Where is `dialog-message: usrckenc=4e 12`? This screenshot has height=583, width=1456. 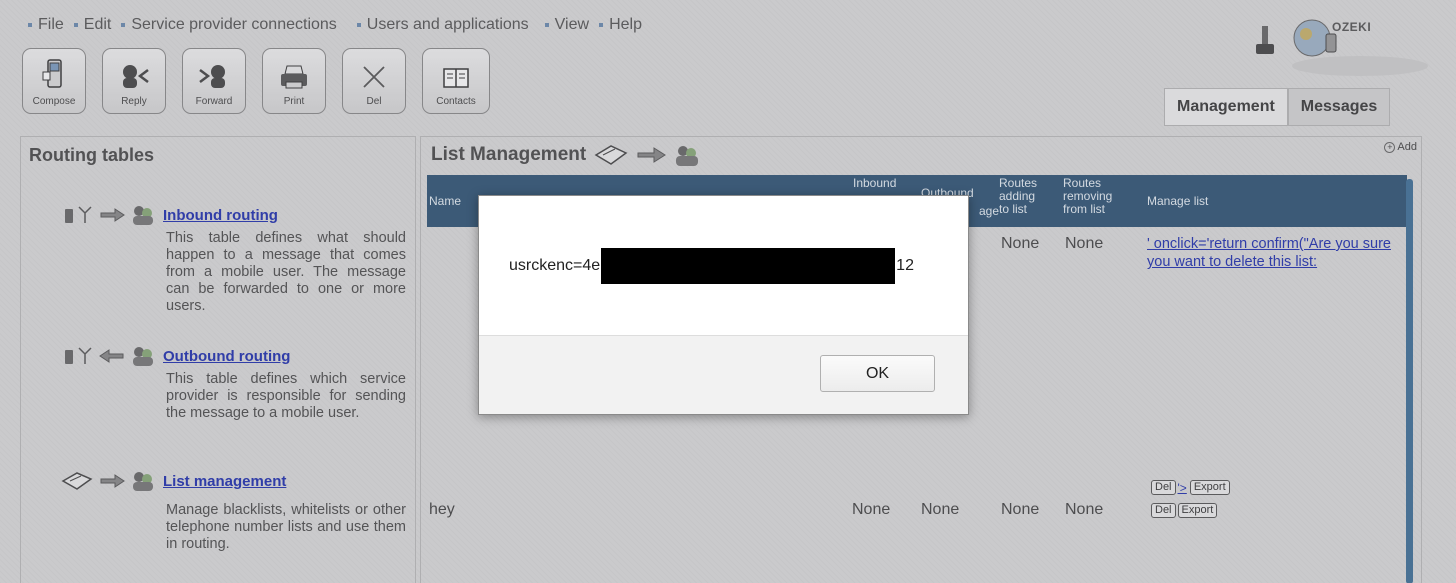 dialog-message: usrckenc=4e 12 is located at coordinates (723, 265).